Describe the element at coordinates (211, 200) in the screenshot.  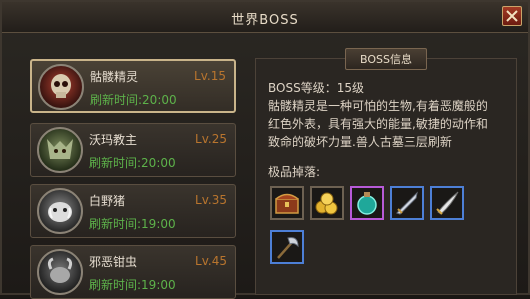
I see `boss-level: Lv.35` at that location.